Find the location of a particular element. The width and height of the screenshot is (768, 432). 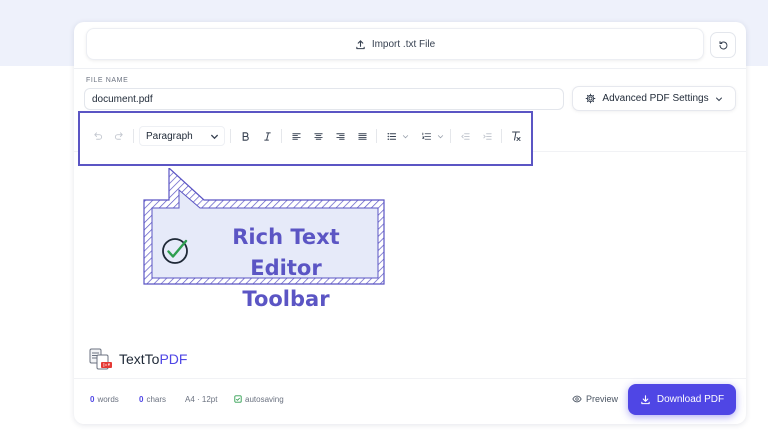

bold-icon is located at coordinates (245, 136).